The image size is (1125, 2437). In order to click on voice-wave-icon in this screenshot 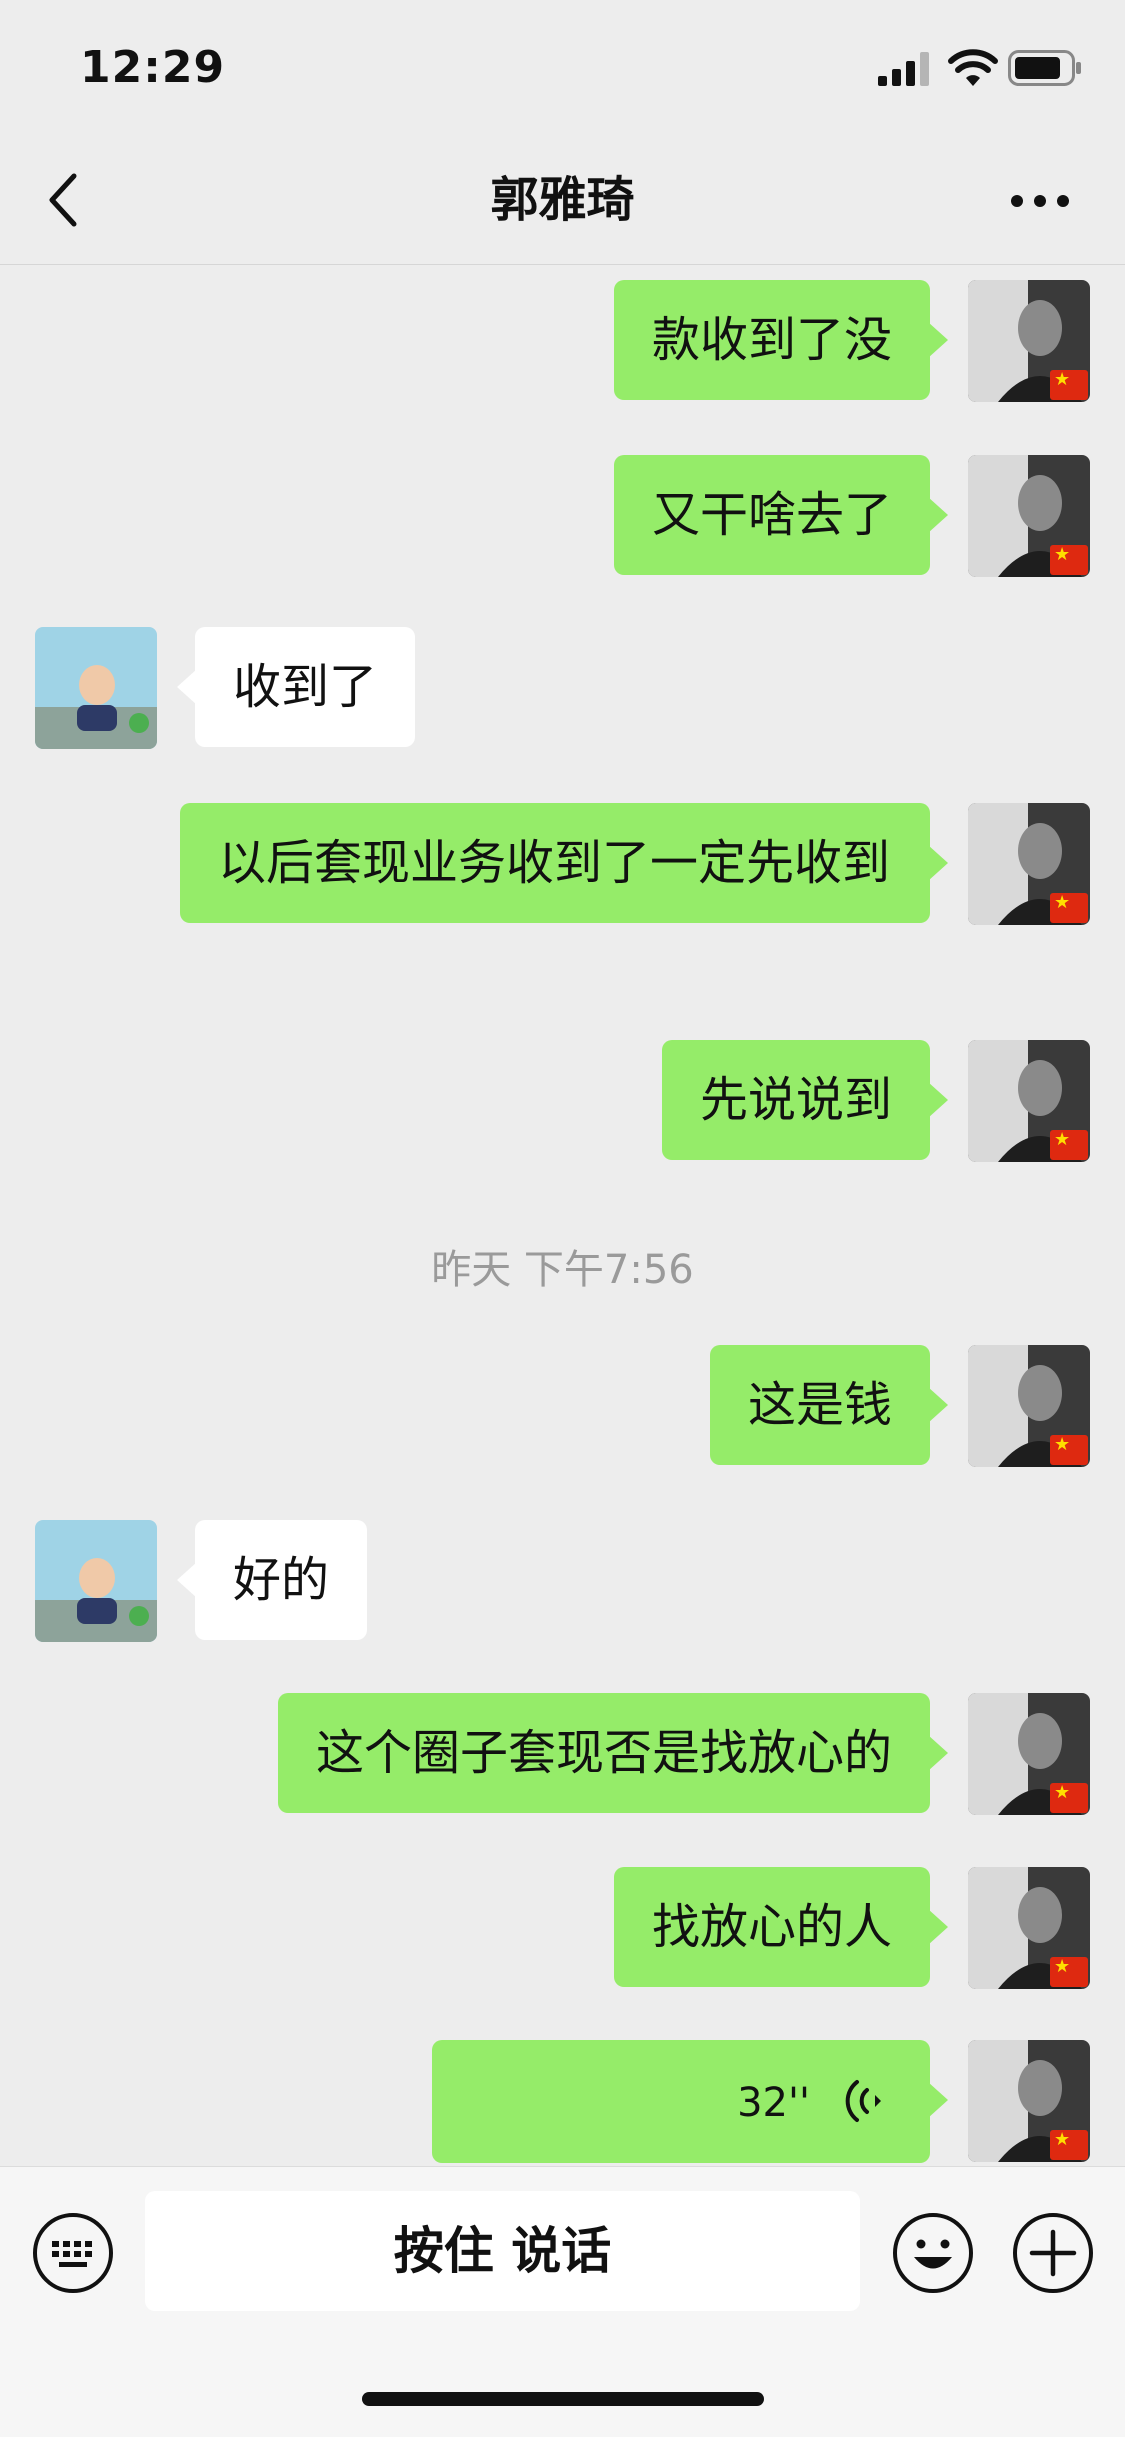, I will do `click(863, 2101)`.